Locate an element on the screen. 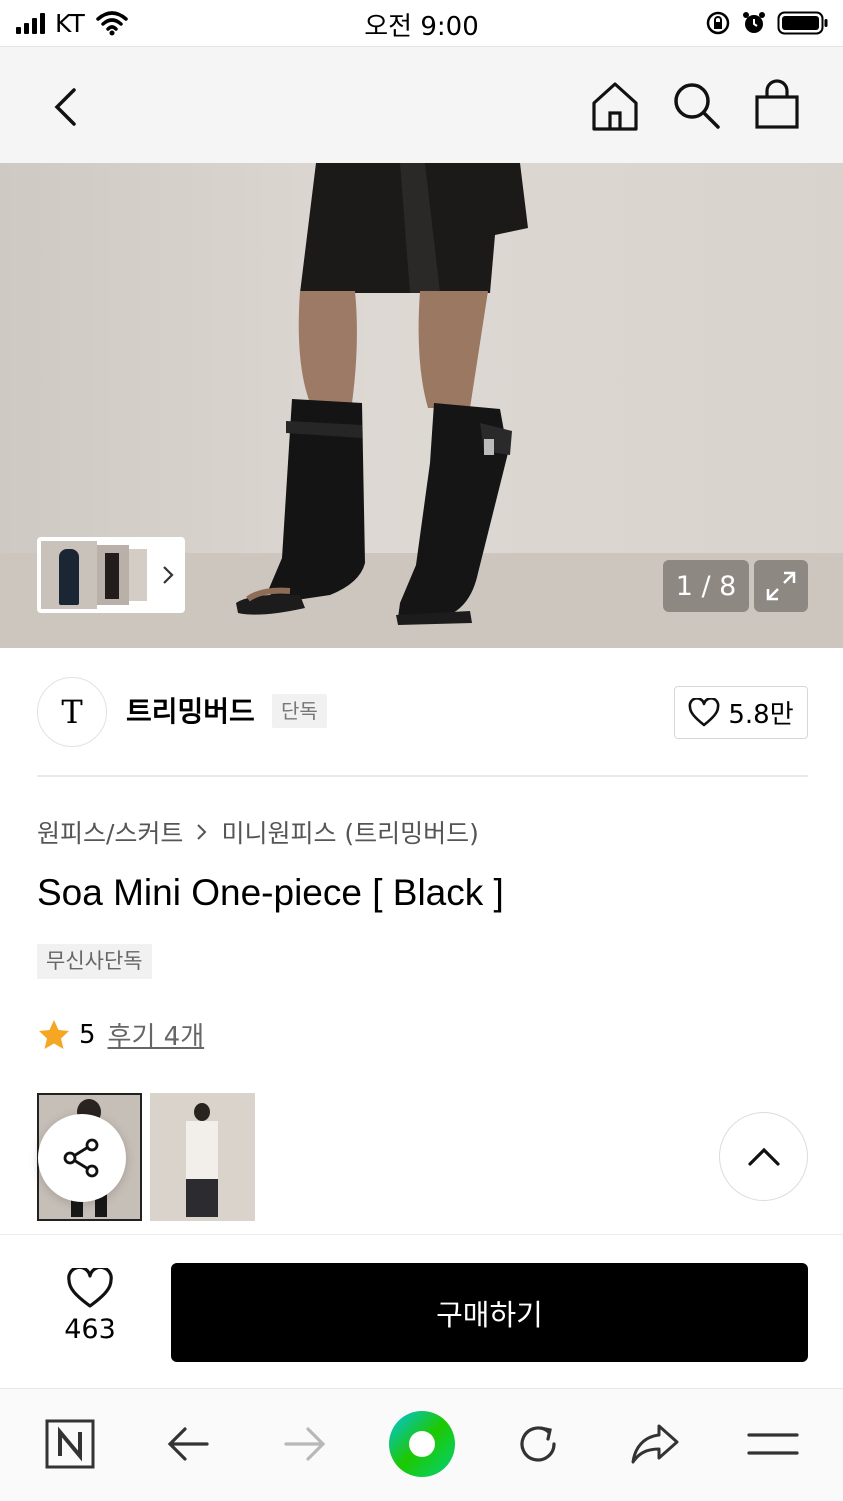 The width and height of the screenshot is (843, 1501). brand-exclusive-tag: 단독 is located at coordinates (299, 711).